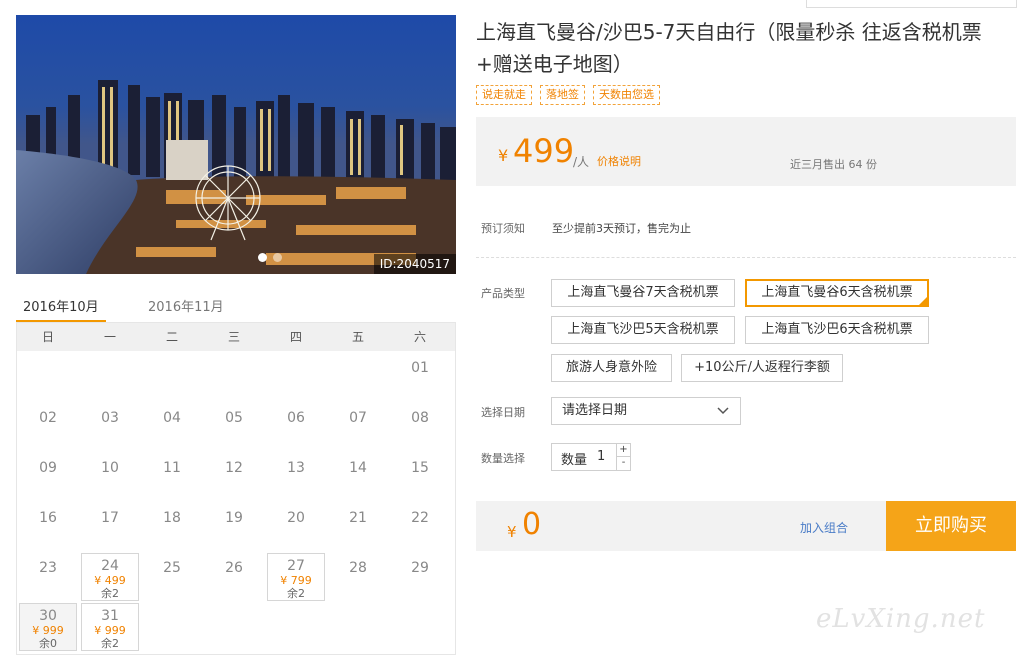 The image size is (1020, 657). Describe the element at coordinates (172, 518) in the screenshot. I see `calendar-day-number: 18` at that location.